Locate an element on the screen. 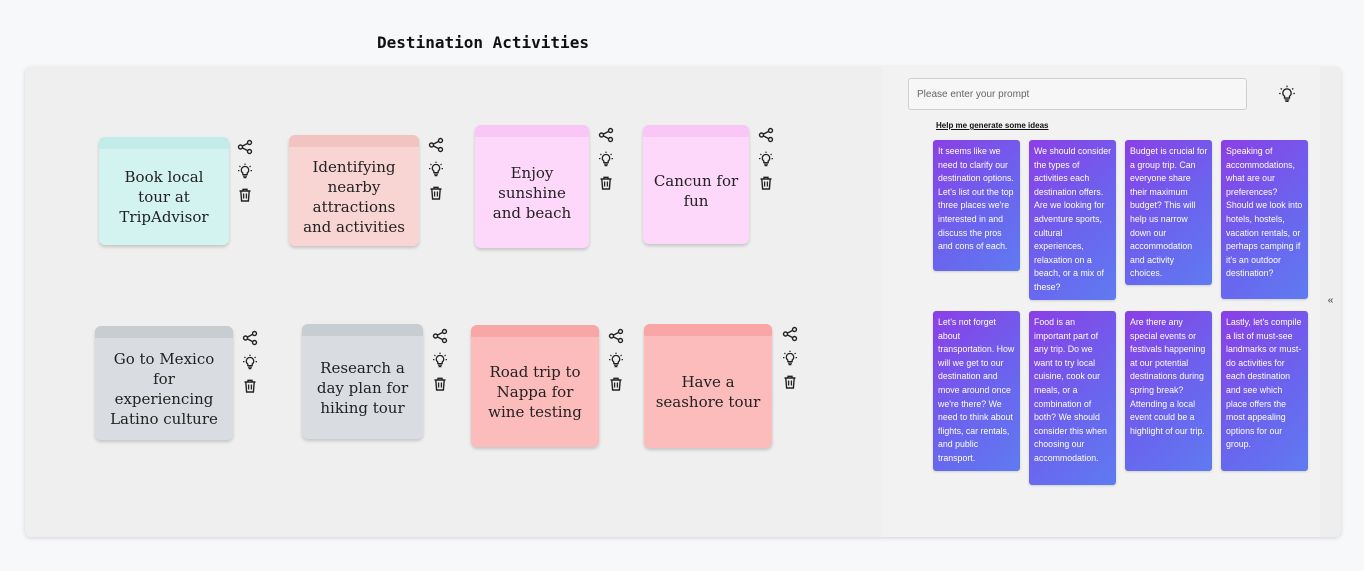 The height and width of the screenshot is (571, 1364). collapse-strip: « is located at coordinates (1330, 302).